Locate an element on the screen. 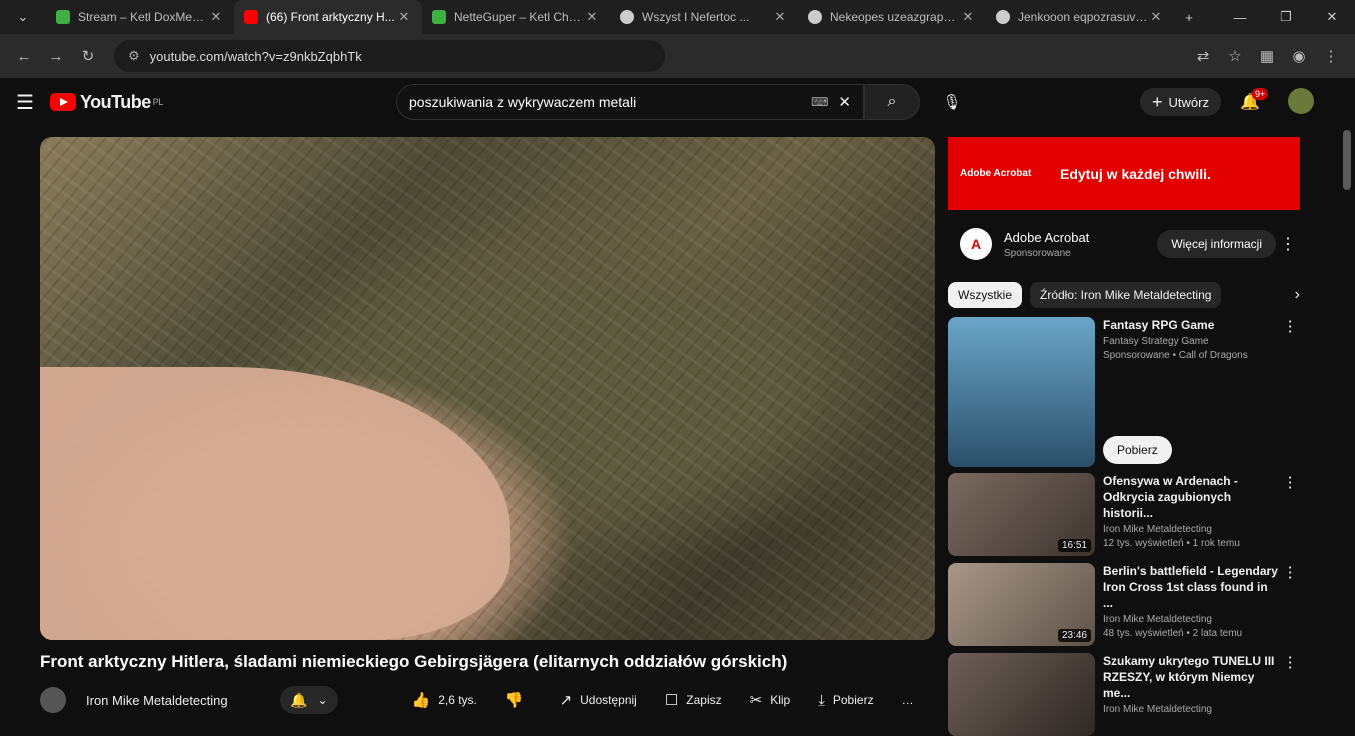 The image size is (1355, 736). minimize-icon: — is located at coordinates (1240, 17).